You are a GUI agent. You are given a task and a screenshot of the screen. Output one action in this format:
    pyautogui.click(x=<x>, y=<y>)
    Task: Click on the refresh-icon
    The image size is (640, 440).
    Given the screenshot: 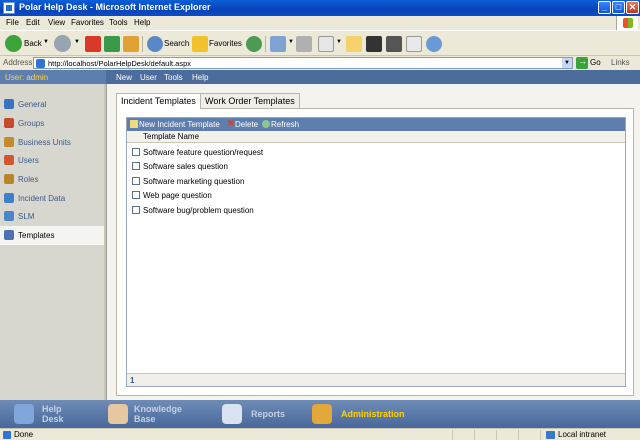 What is the action you would take?
    pyautogui.click(x=112, y=44)
    